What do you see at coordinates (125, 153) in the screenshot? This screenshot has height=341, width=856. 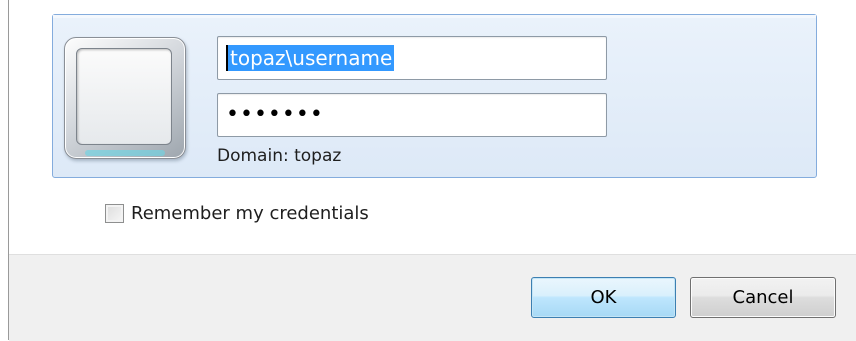 I see `user-tile-glow` at bounding box center [125, 153].